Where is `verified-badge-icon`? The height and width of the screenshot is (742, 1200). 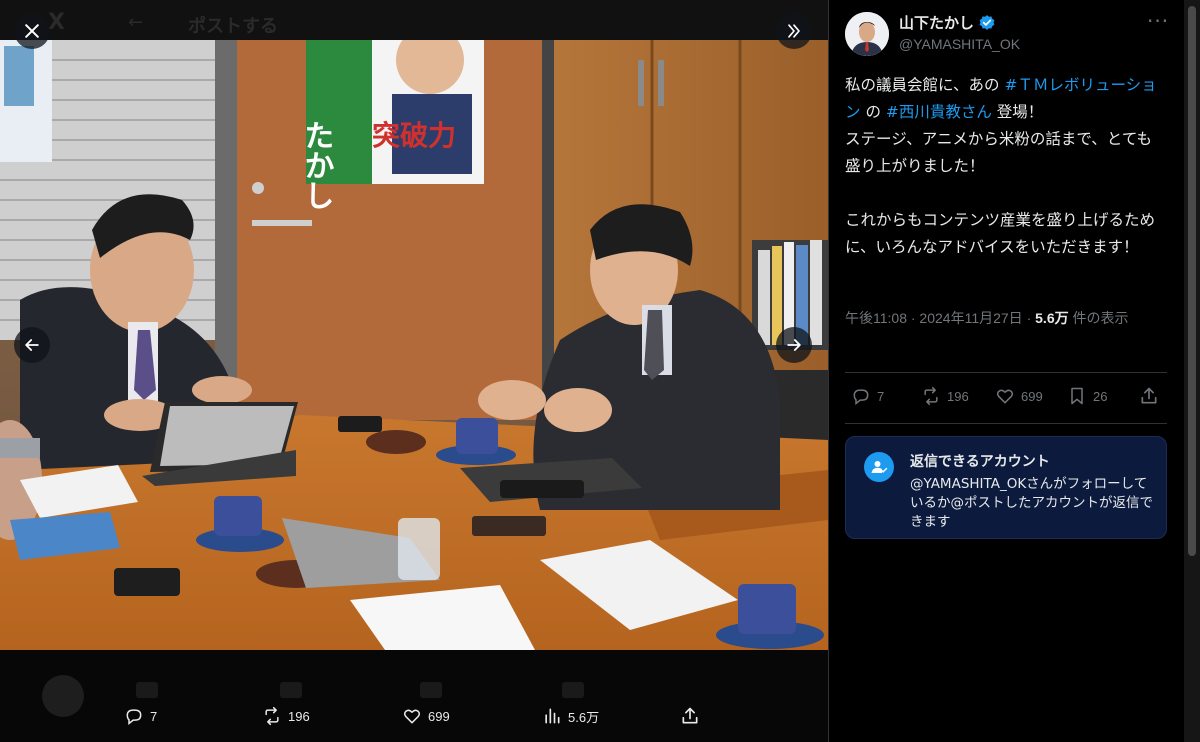
verified-badge-icon is located at coordinates (987, 22).